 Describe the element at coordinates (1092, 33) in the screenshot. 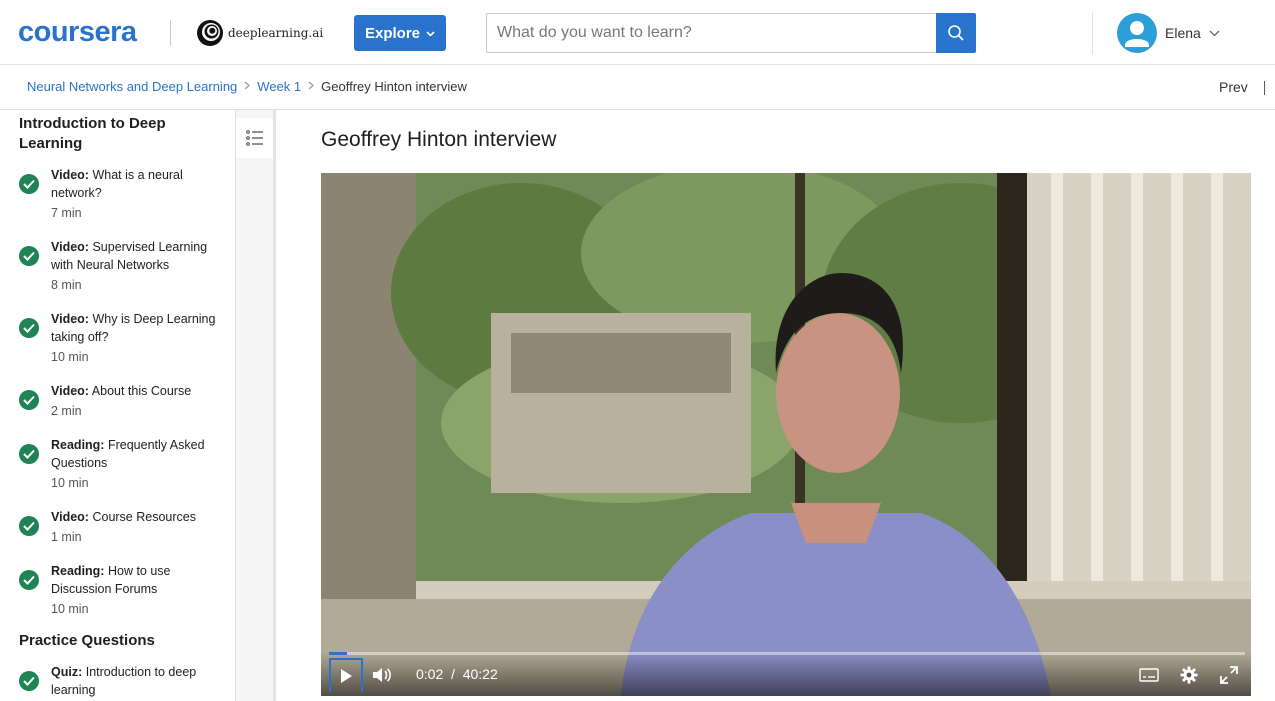

I see `header-divider-right` at that location.